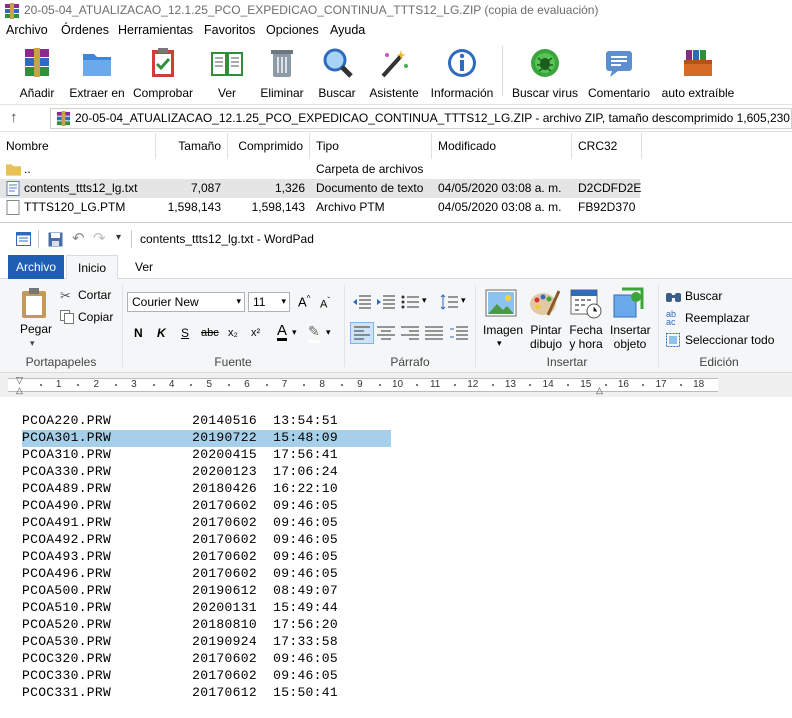 This screenshot has height=718, width=792. Describe the element at coordinates (362, 302) in the screenshot. I see `decrease-indent-icon` at that location.